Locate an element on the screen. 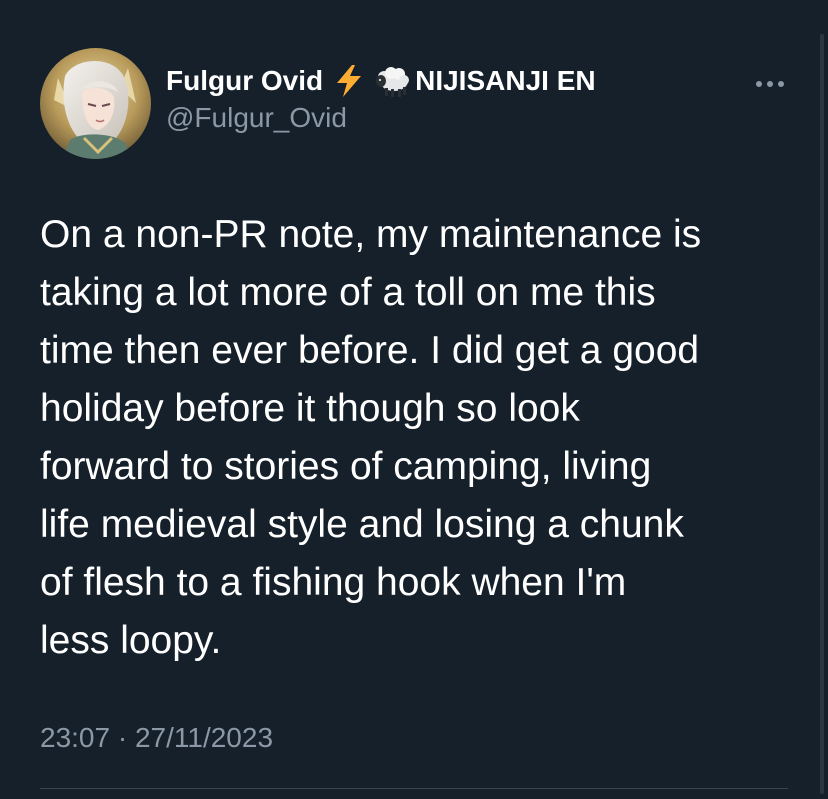  tweet-text-line: less loopy. is located at coordinates (131, 640).